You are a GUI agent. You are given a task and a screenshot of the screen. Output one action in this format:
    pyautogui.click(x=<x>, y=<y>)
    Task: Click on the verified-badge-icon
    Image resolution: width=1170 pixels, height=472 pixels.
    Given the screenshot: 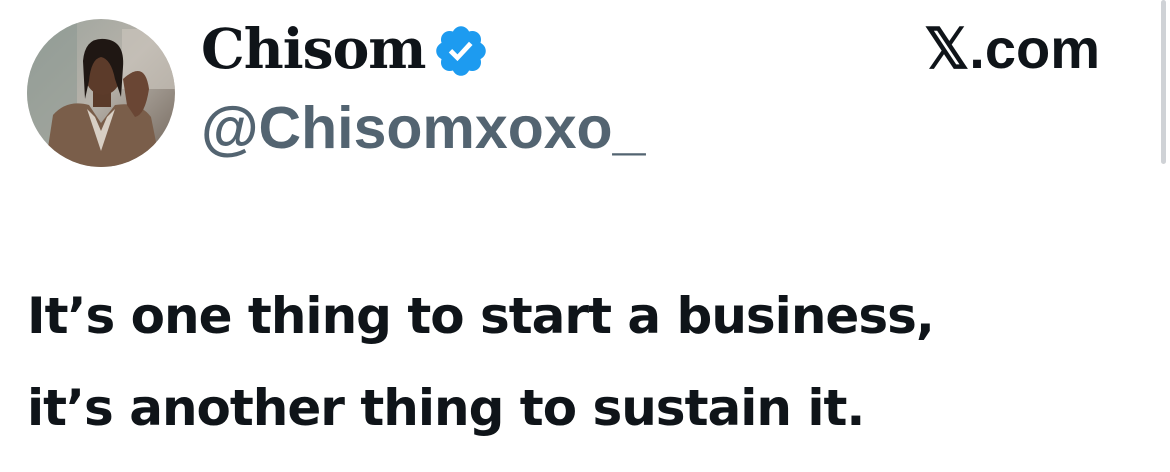 What is the action you would take?
    pyautogui.click(x=461, y=51)
    